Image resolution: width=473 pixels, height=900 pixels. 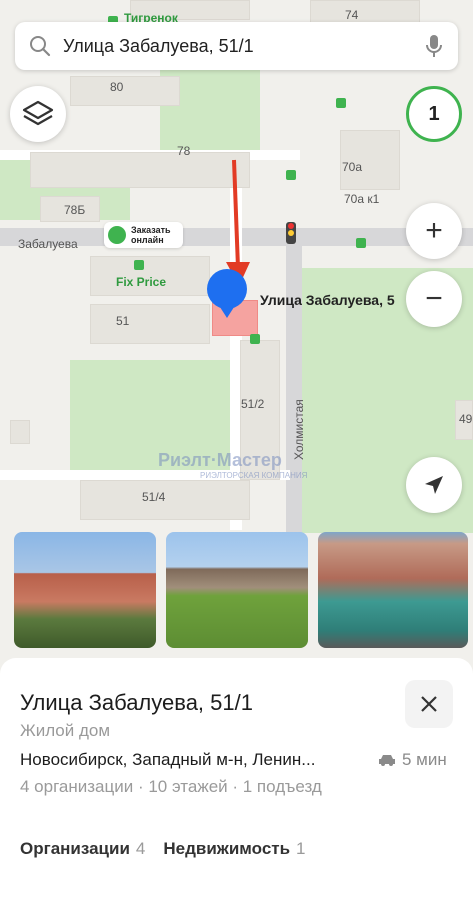 I want to click on leaf-icon, so click(x=117, y=235).